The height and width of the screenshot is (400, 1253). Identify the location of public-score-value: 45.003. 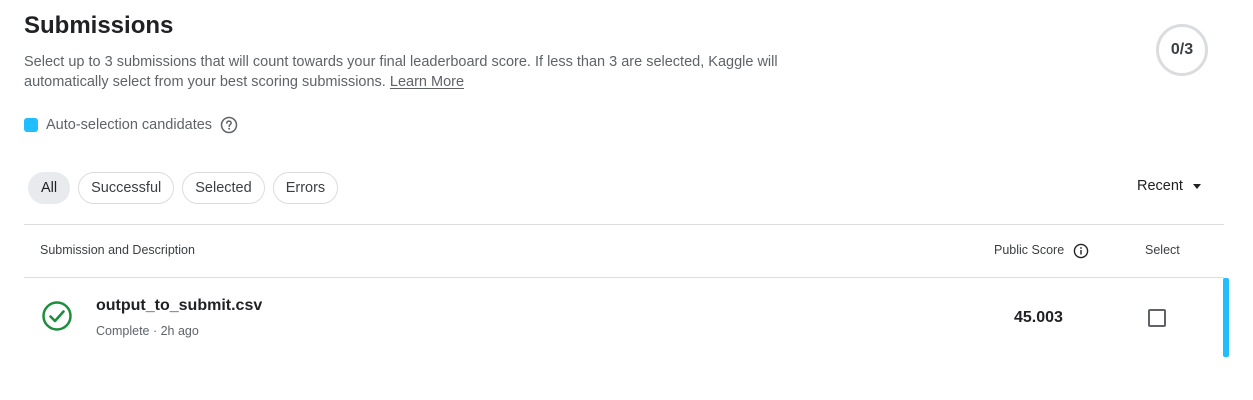
(1038, 317).